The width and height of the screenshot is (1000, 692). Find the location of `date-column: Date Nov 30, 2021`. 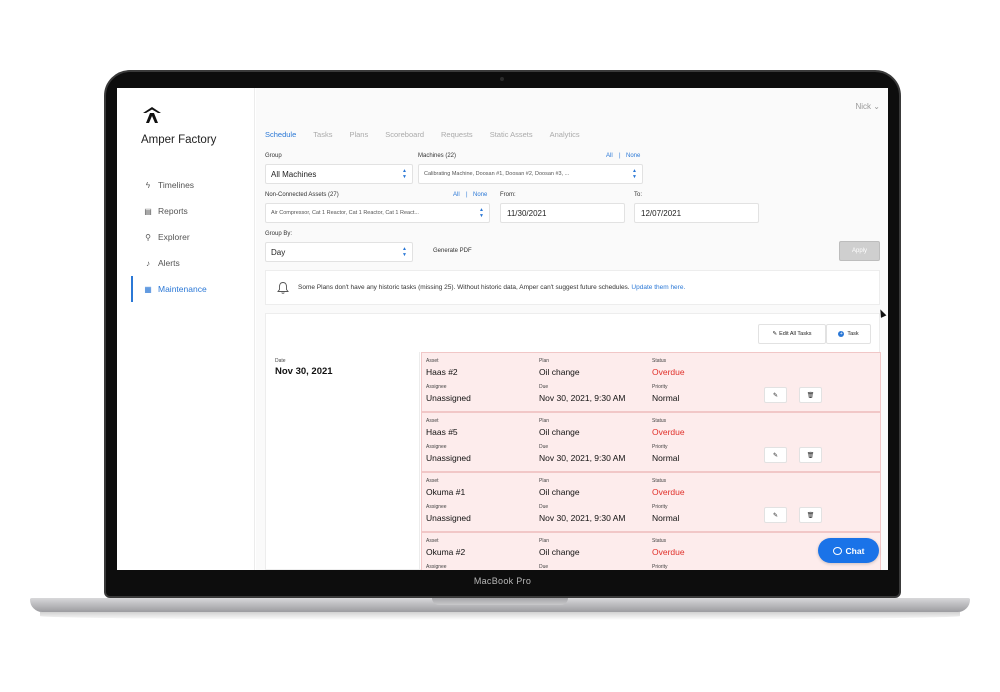

date-column: Date Nov 30, 2021 is located at coordinates (343, 461).